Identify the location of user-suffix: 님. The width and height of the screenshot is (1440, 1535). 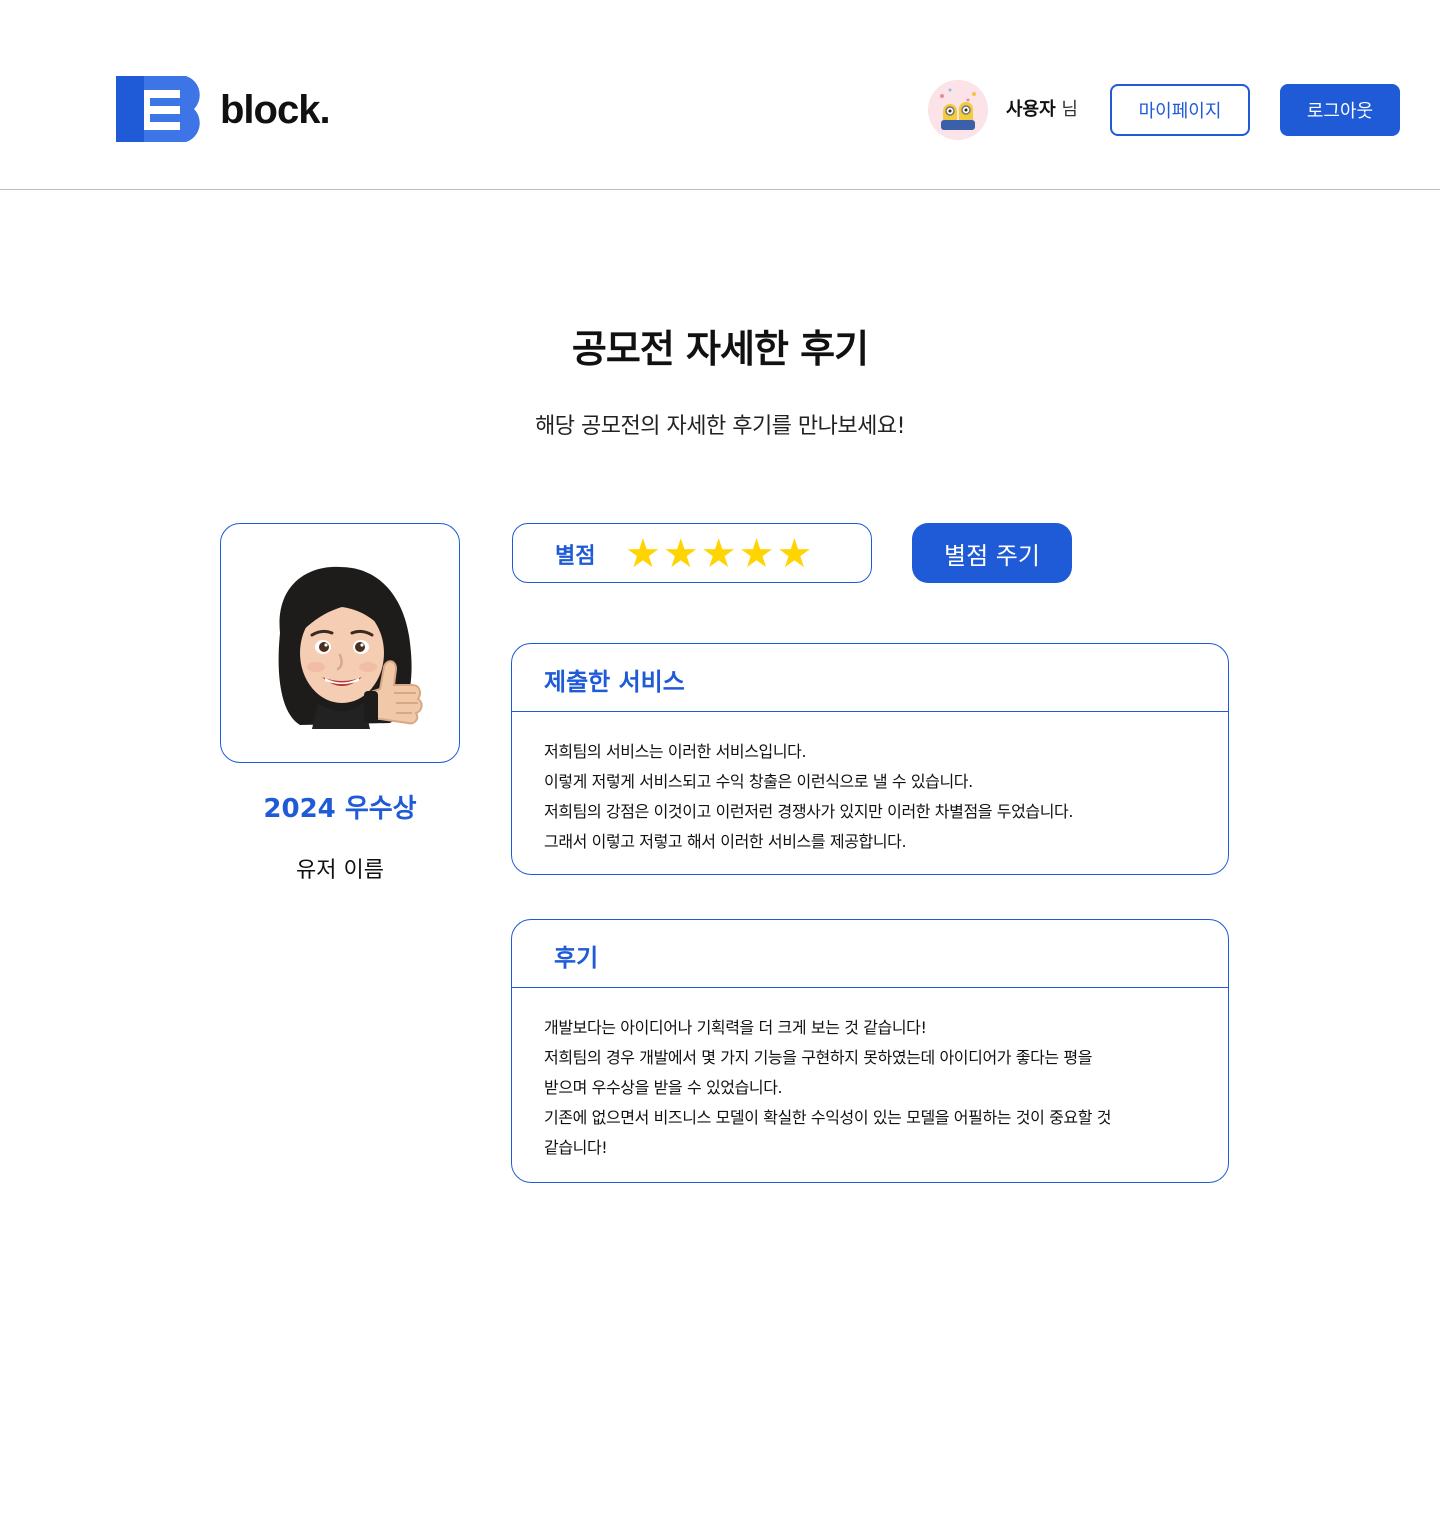
(1069, 109).